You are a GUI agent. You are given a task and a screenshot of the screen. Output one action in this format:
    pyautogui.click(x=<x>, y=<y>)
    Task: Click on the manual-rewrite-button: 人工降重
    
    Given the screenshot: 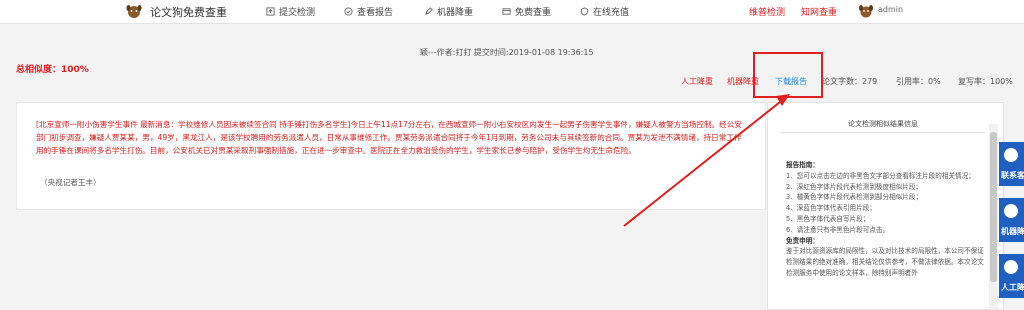 What is the action you would take?
    pyautogui.click(x=697, y=81)
    